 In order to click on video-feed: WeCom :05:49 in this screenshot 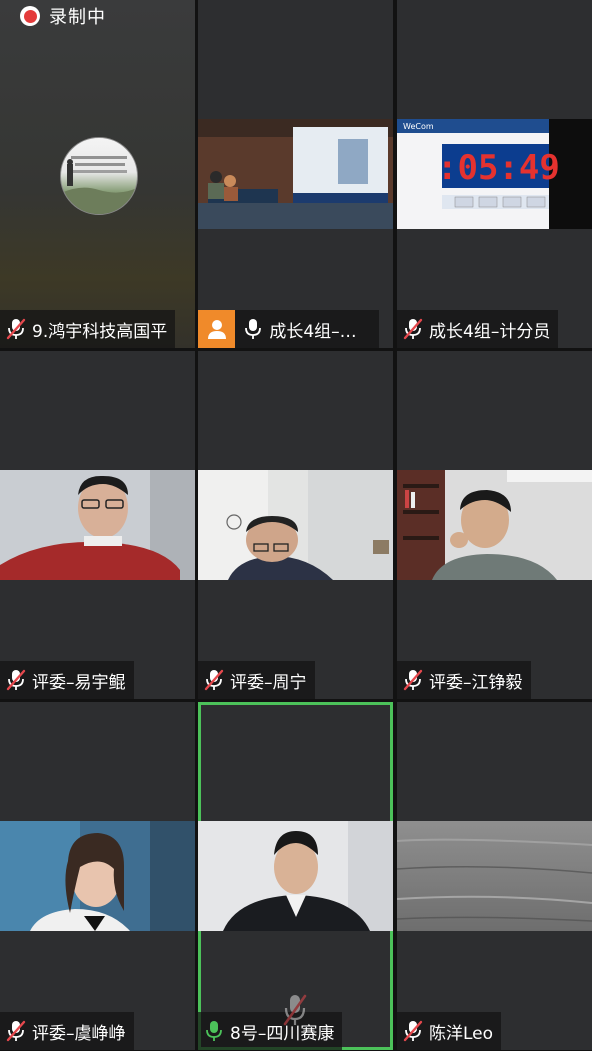, I will do `click(494, 174)`.